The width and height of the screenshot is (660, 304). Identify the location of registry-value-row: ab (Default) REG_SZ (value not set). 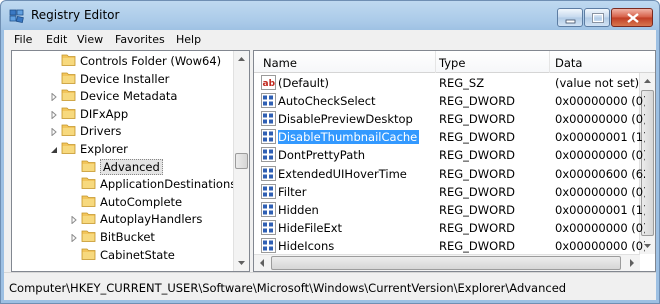
(449, 83).